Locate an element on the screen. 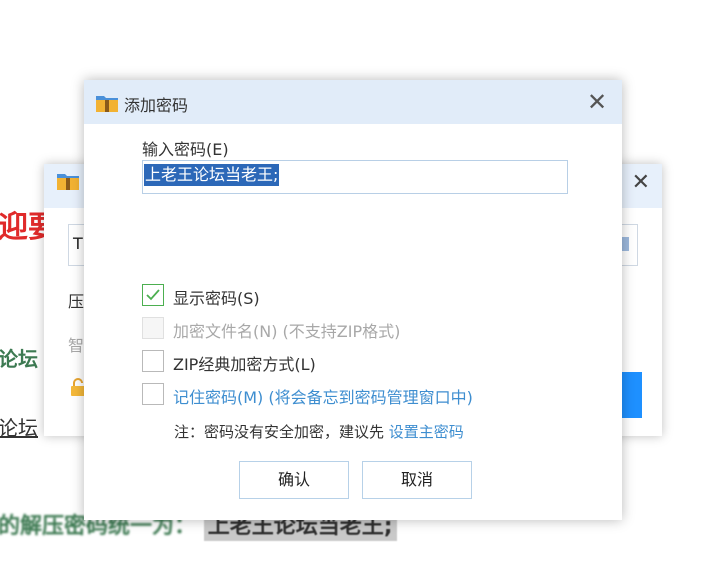  back-window-label-1: 压 is located at coordinates (76, 301).